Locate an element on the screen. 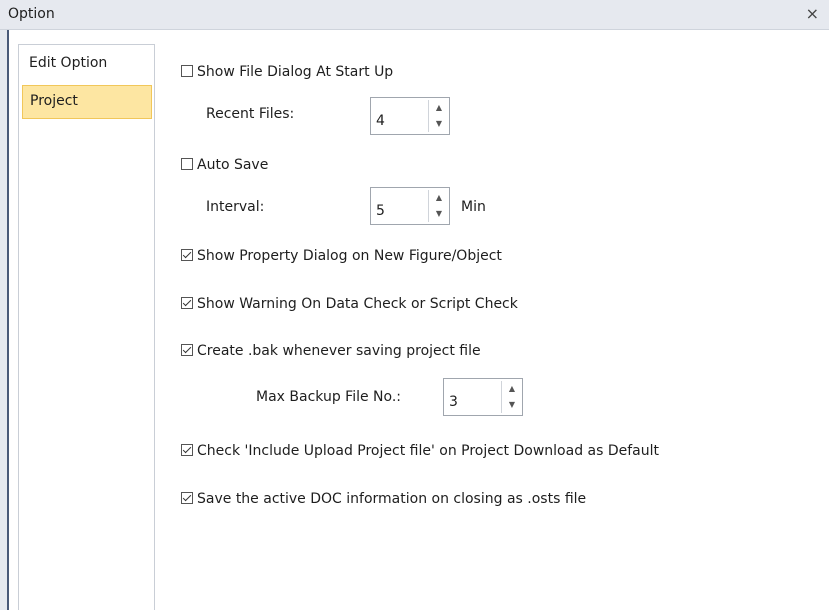 The width and height of the screenshot is (829, 610). create-bak-option: Create .bak whenever saving project file is located at coordinates (331, 351).